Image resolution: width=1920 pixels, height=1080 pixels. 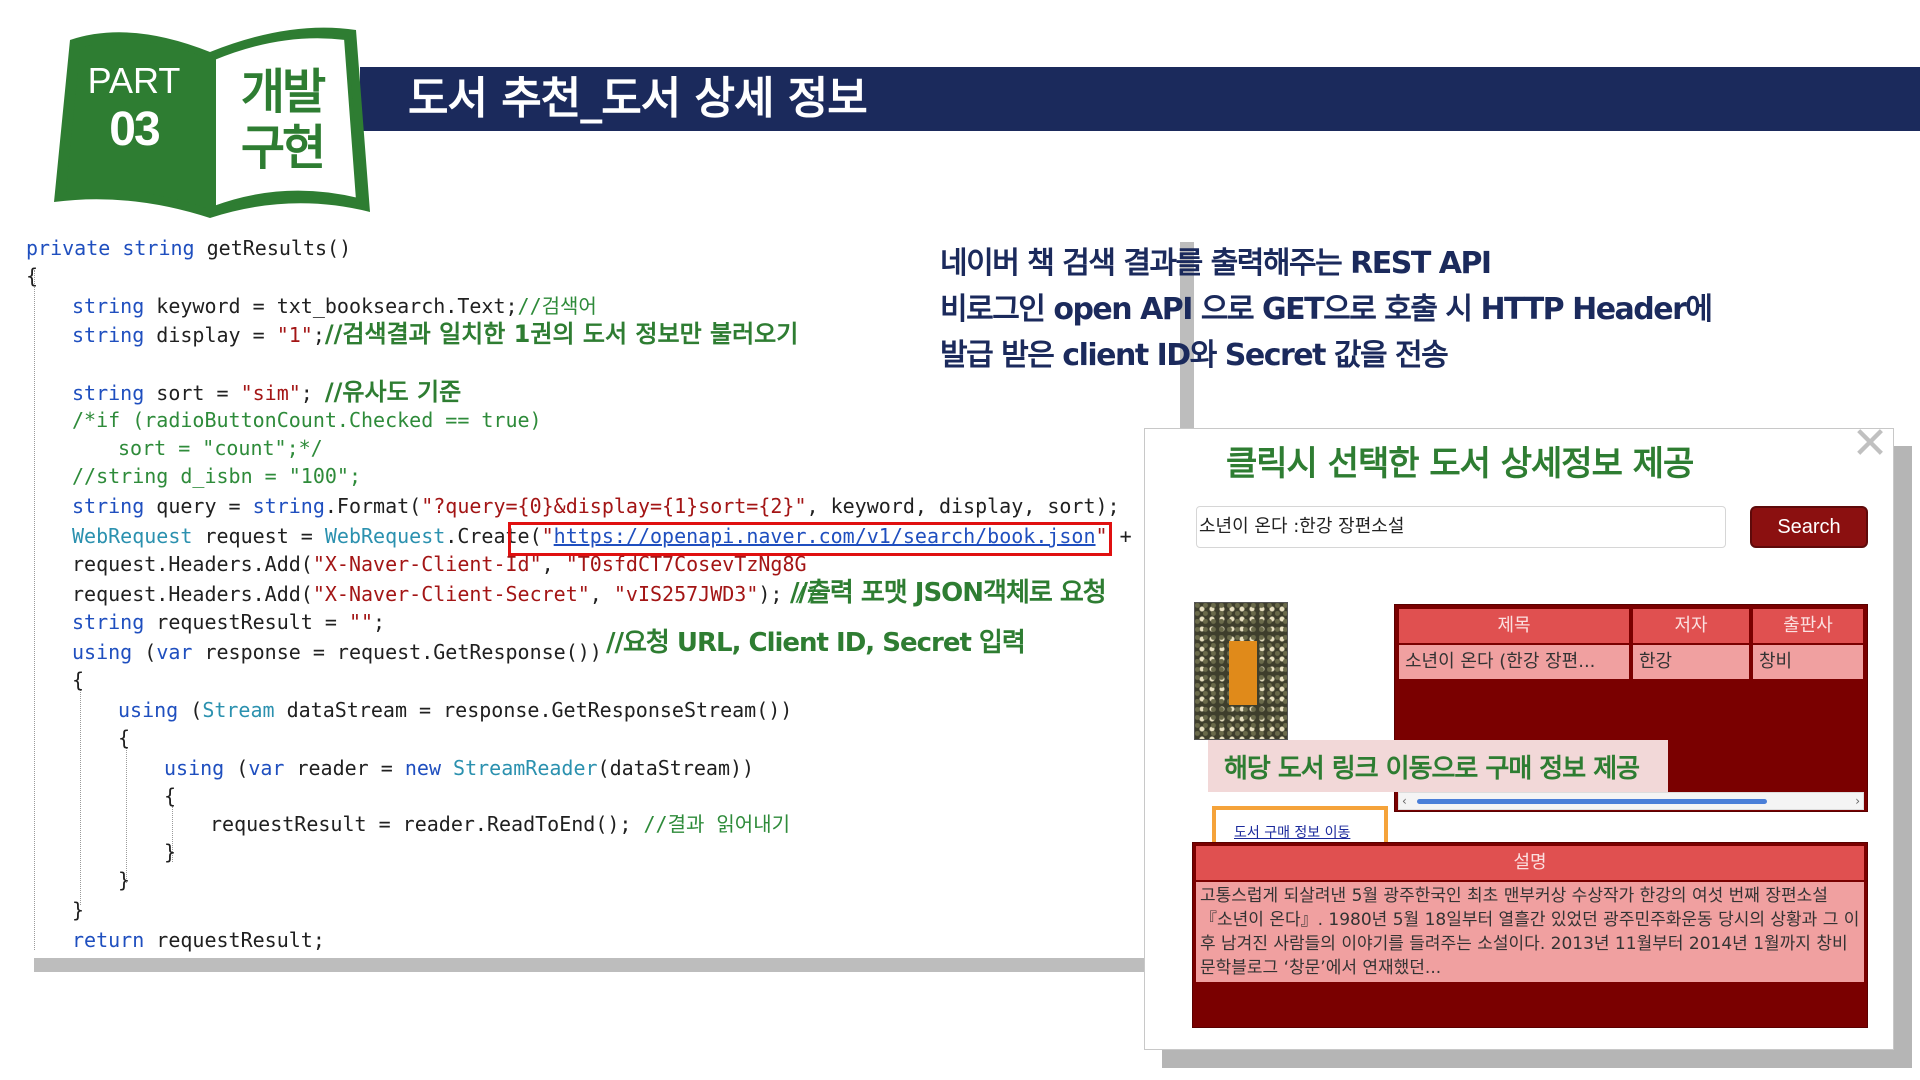 What do you see at coordinates (1460, 464) in the screenshot?
I see `popup-title: 클릭시 선택한 도서 상세정보 제공` at bounding box center [1460, 464].